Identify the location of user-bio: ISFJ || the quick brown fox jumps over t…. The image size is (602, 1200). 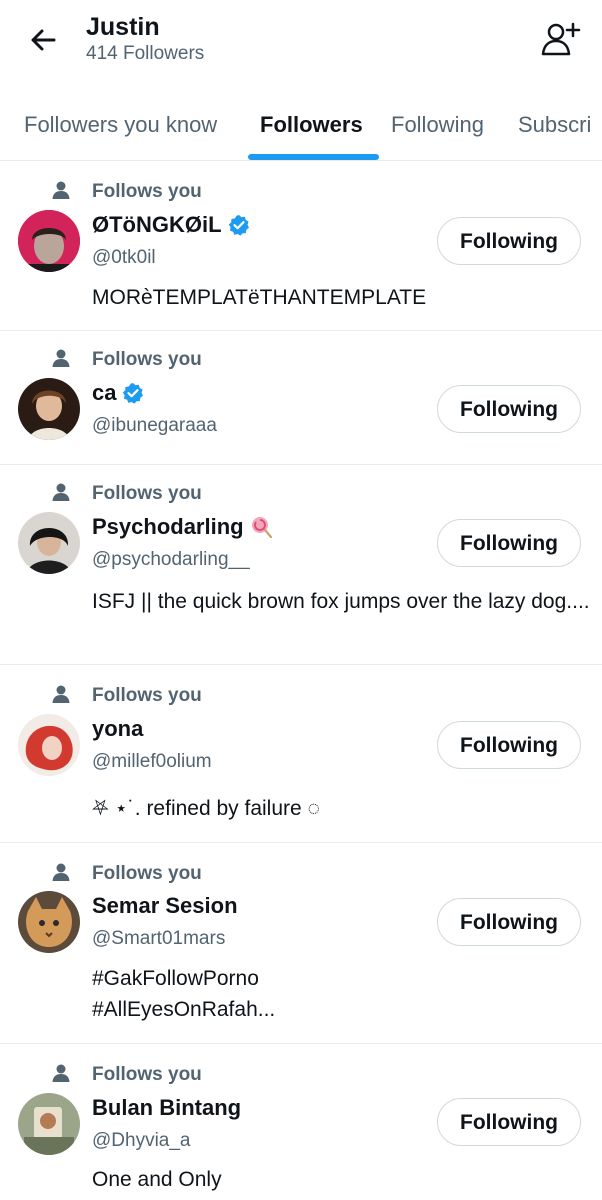
(341, 601).